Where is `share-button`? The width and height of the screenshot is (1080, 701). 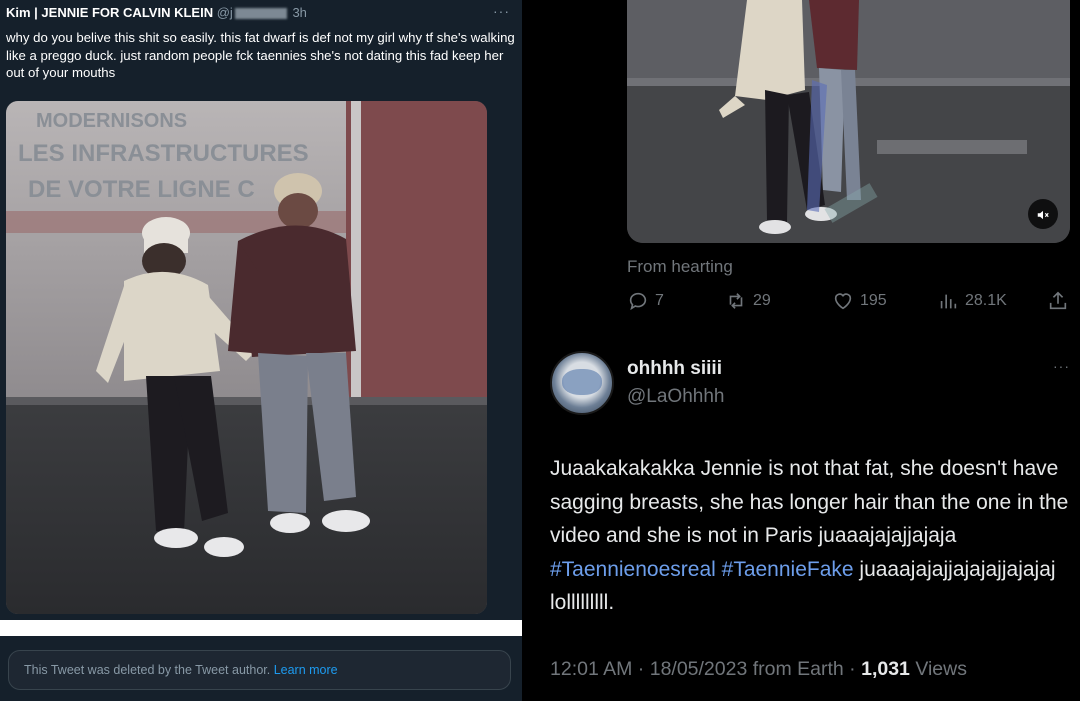
share-button is located at coordinates (1058, 301).